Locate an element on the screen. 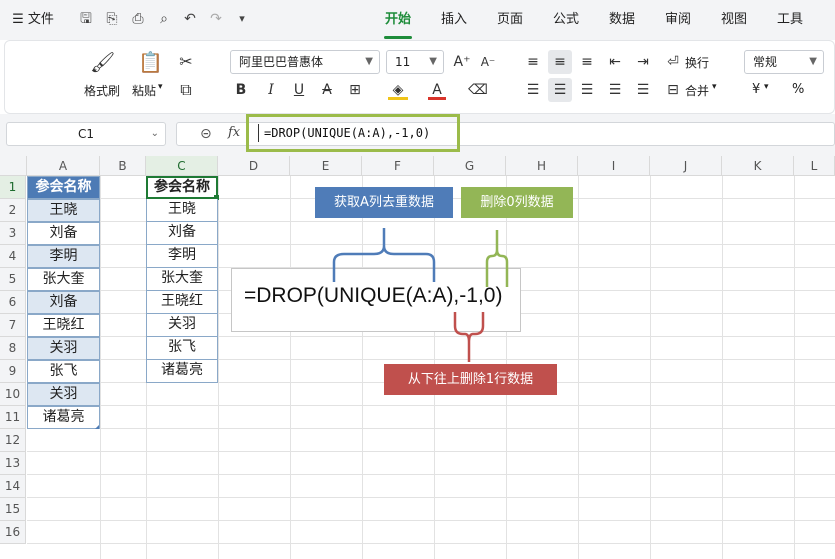 This screenshot has height=559, width=835. bracket-overlay is located at coordinates (420, 295).